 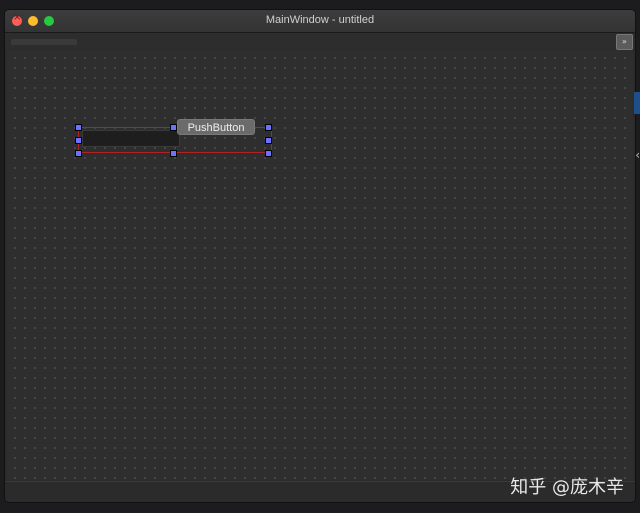 I want to click on toolbar-extension-button: », so click(x=624, y=42).